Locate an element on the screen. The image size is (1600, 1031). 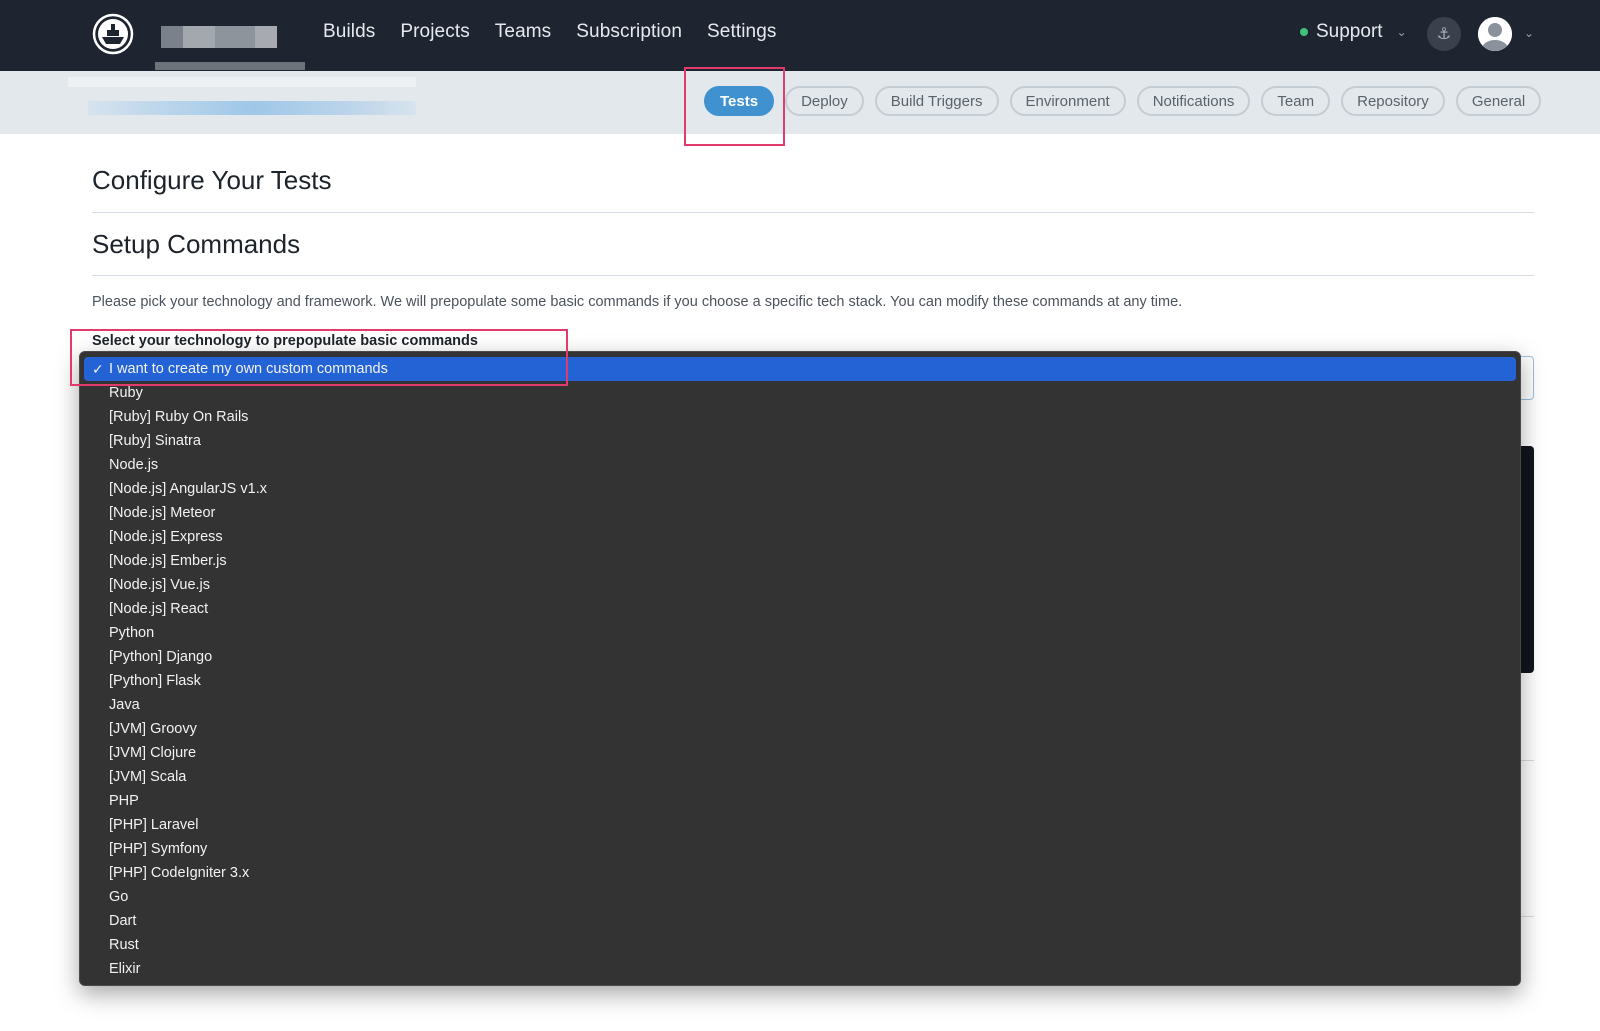
page-title: Configure Your Tests is located at coordinates (212, 180).